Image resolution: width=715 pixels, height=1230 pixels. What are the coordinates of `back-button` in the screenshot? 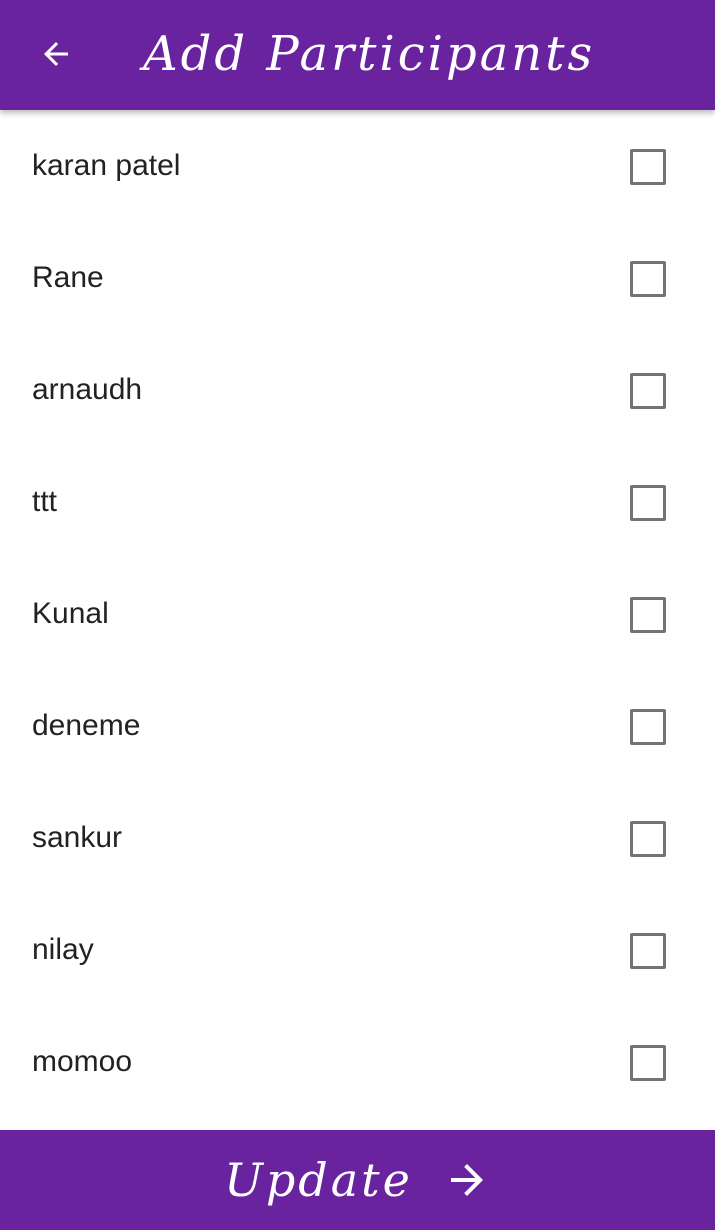 It's located at (56, 54).